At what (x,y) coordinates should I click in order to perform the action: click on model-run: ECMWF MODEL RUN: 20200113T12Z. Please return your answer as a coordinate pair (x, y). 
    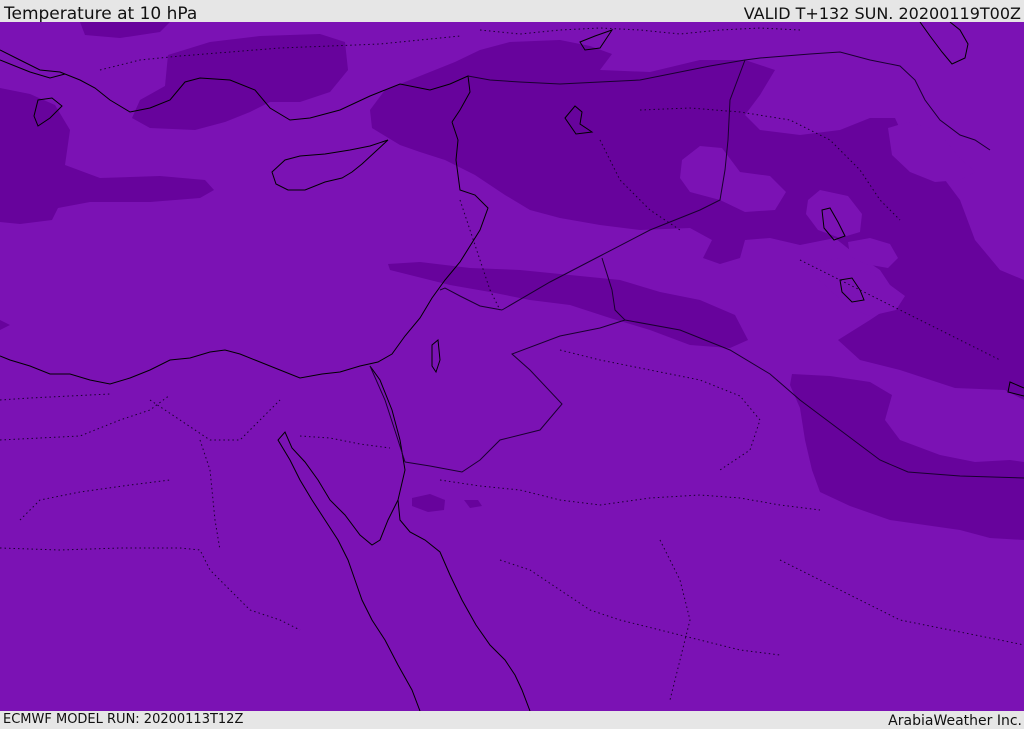
    Looking at the image, I should click on (123, 719).